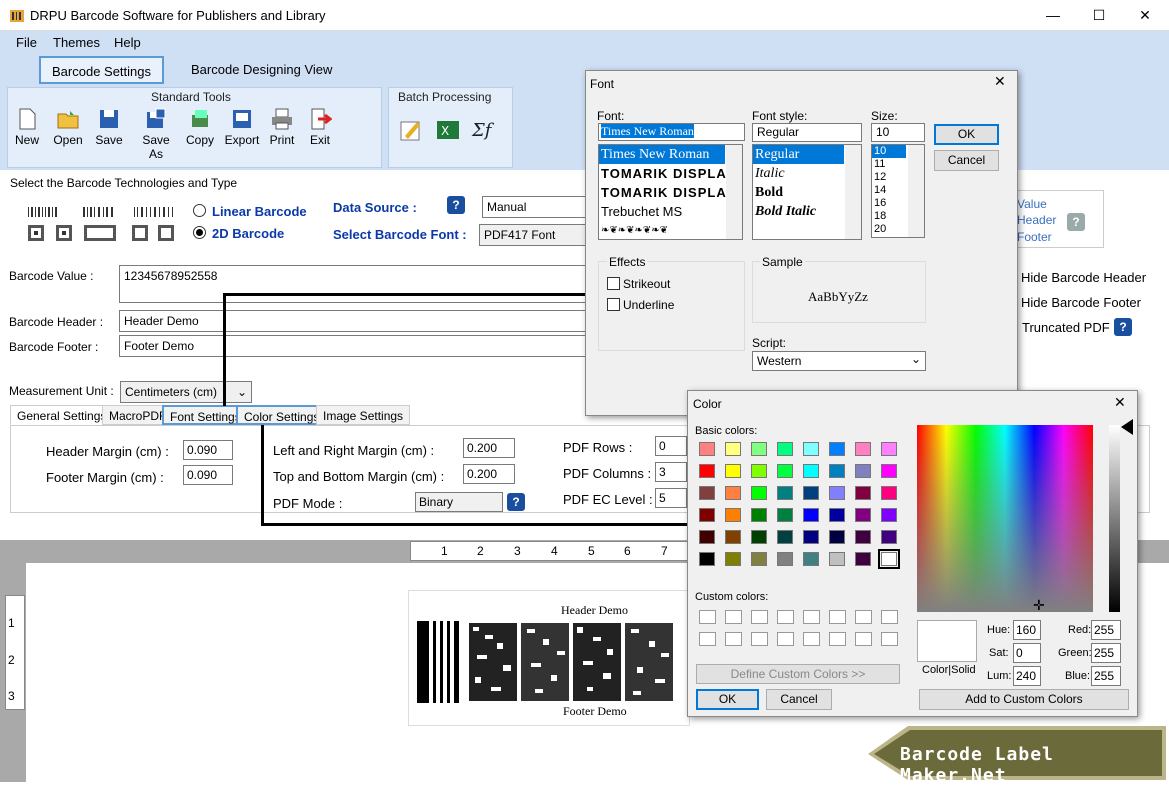 This screenshot has width=1169, height=786. Describe the element at coordinates (199, 210) in the screenshot. I see `linear-radio` at that location.